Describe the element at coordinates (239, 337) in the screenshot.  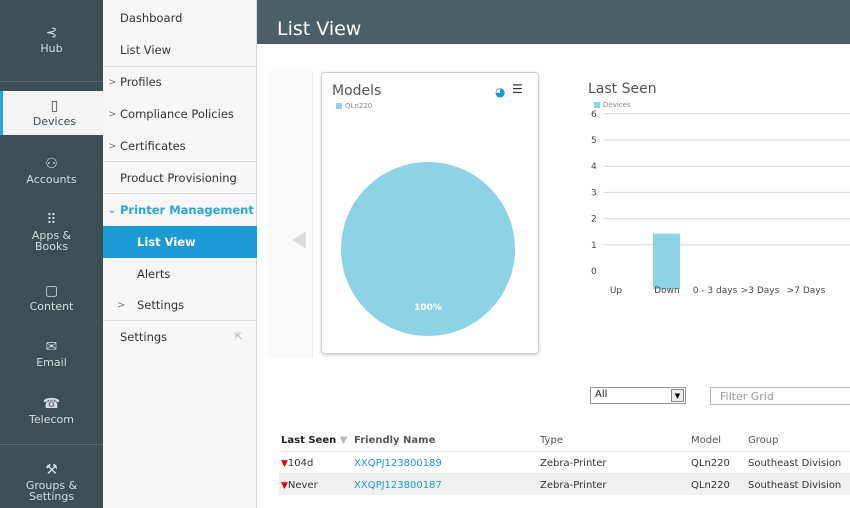
I see `pin-icon: ⇱` at that location.